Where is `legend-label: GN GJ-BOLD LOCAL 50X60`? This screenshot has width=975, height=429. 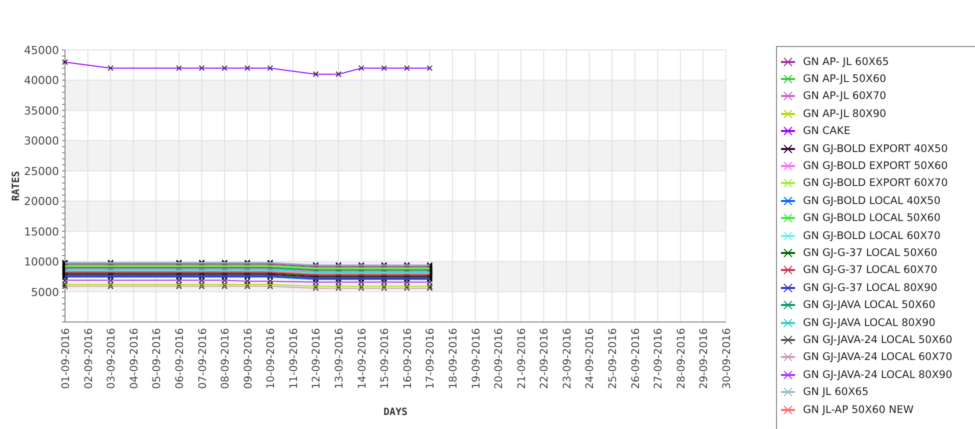
legend-label: GN GJ-BOLD LOCAL 50X60 is located at coordinates (872, 218).